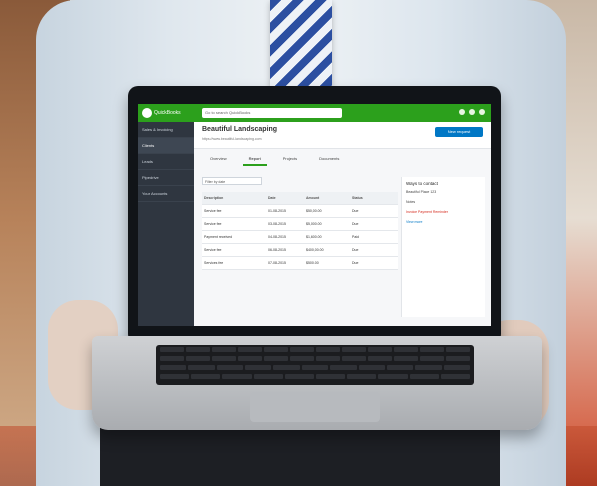 The width and height of the screenshot is (597, 486). I want to click on cell: 04-08-2015, so click(277, 237).